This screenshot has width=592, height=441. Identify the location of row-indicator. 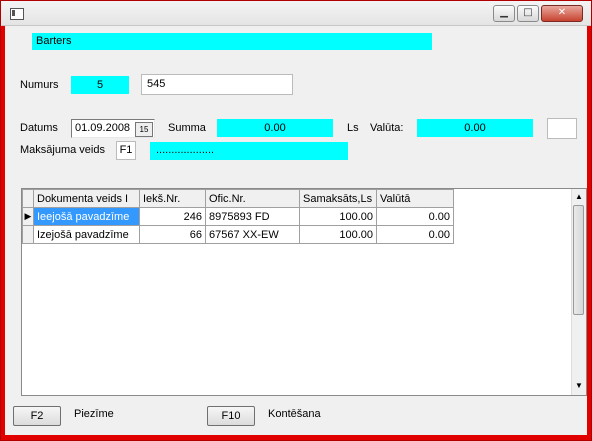
(28, 234).